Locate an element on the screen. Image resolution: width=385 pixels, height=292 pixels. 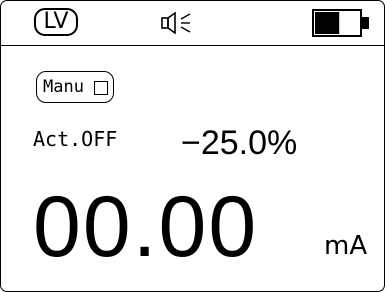
manual-mode-checkbox is located at coordinates (101, 88).